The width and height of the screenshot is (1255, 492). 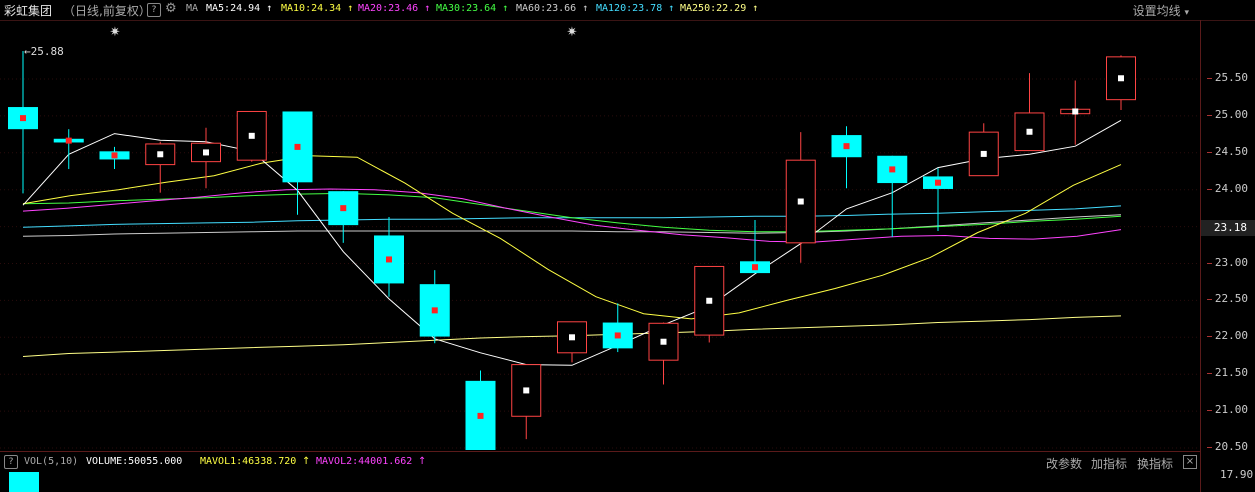 What do you see at coordinates (306, 461) in the screenshot?
I see `mavol1-arrow-icon: ↑` at bounding box center [306, 461].